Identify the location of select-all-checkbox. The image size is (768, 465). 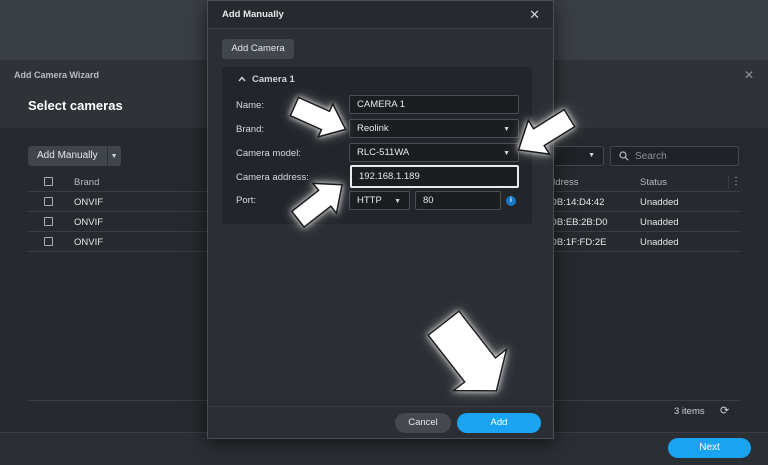
(48, 181).